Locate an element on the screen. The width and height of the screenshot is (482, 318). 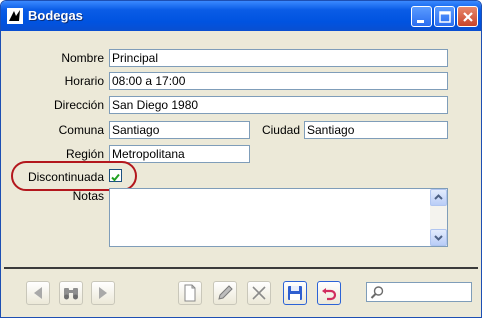
minimize-icon is located at coordinates (420, 21).